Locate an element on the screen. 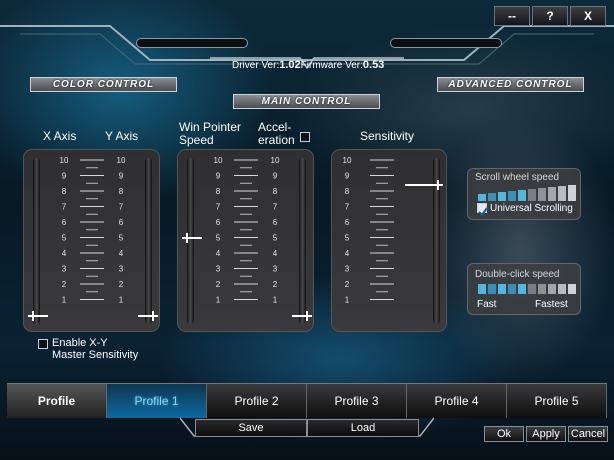 The image size is (614, 460). tab-profile-1: Profile 1 is located at coordinates (157, 401).